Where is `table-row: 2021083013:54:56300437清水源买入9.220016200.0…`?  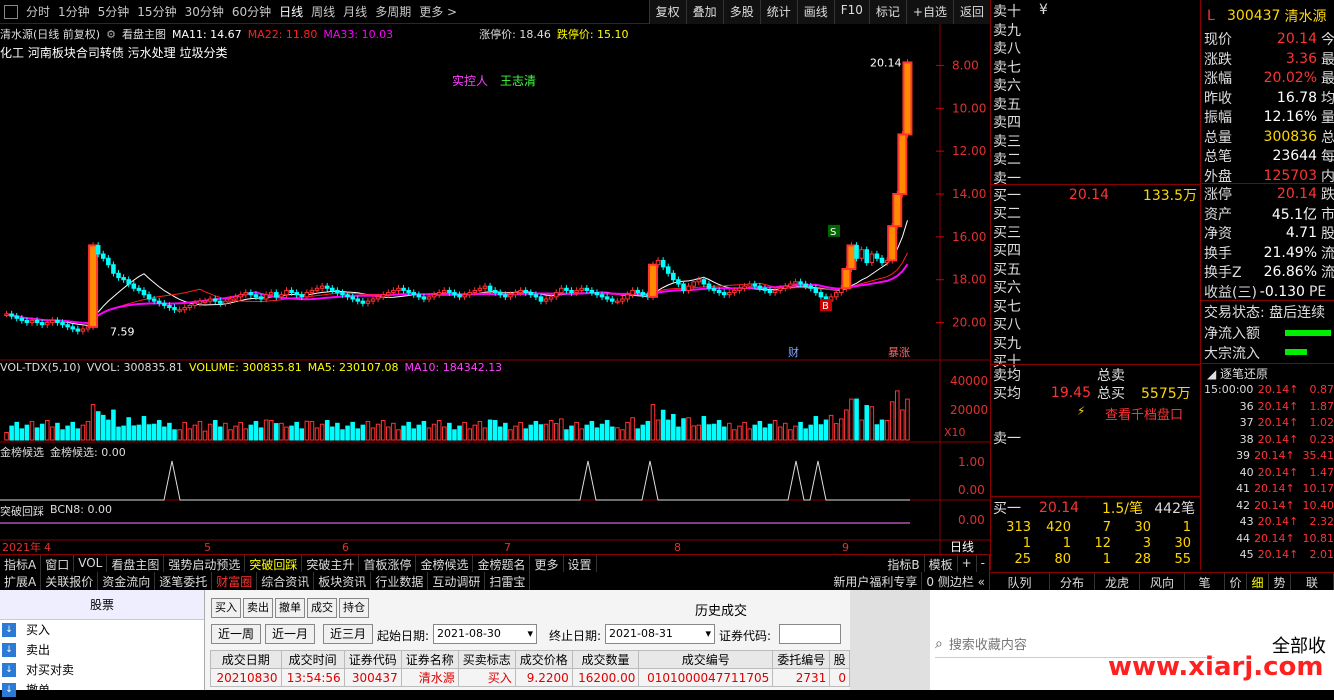 table-row: 2021083013:54:56300437清水源买入9.220016200.0… is located at coordinates (530, 678).